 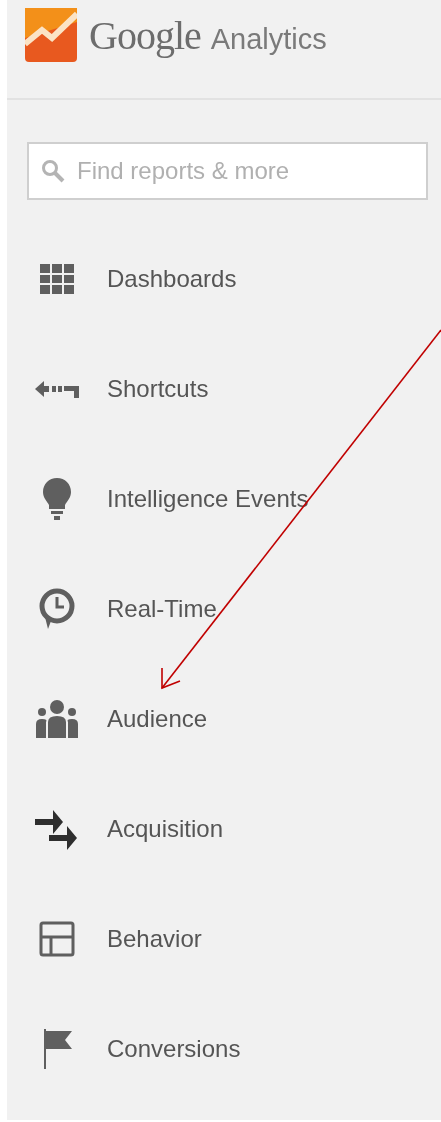 I want to click on clock-bubble-icon, so click(x=57, y=609).